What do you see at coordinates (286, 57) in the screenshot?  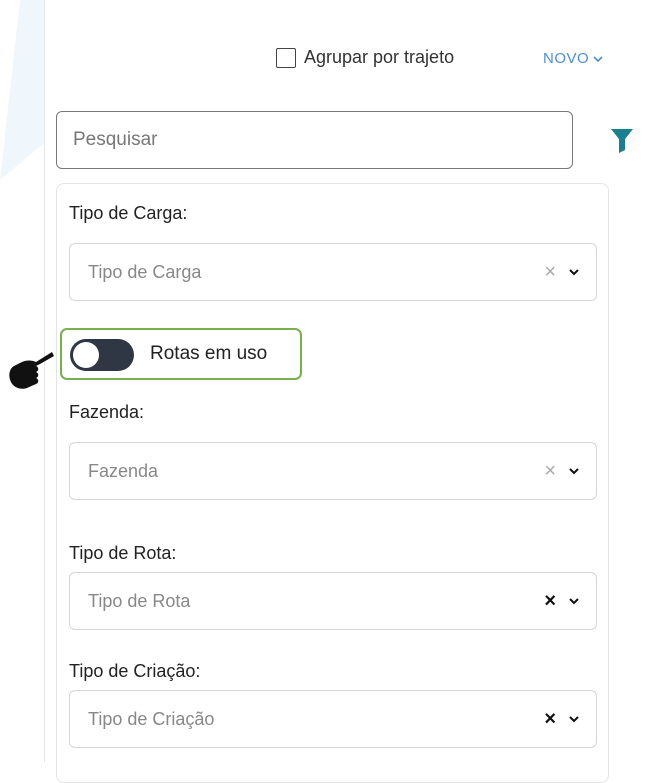 I see `group-by-route-checkbox` at bounding box center [286, 57].